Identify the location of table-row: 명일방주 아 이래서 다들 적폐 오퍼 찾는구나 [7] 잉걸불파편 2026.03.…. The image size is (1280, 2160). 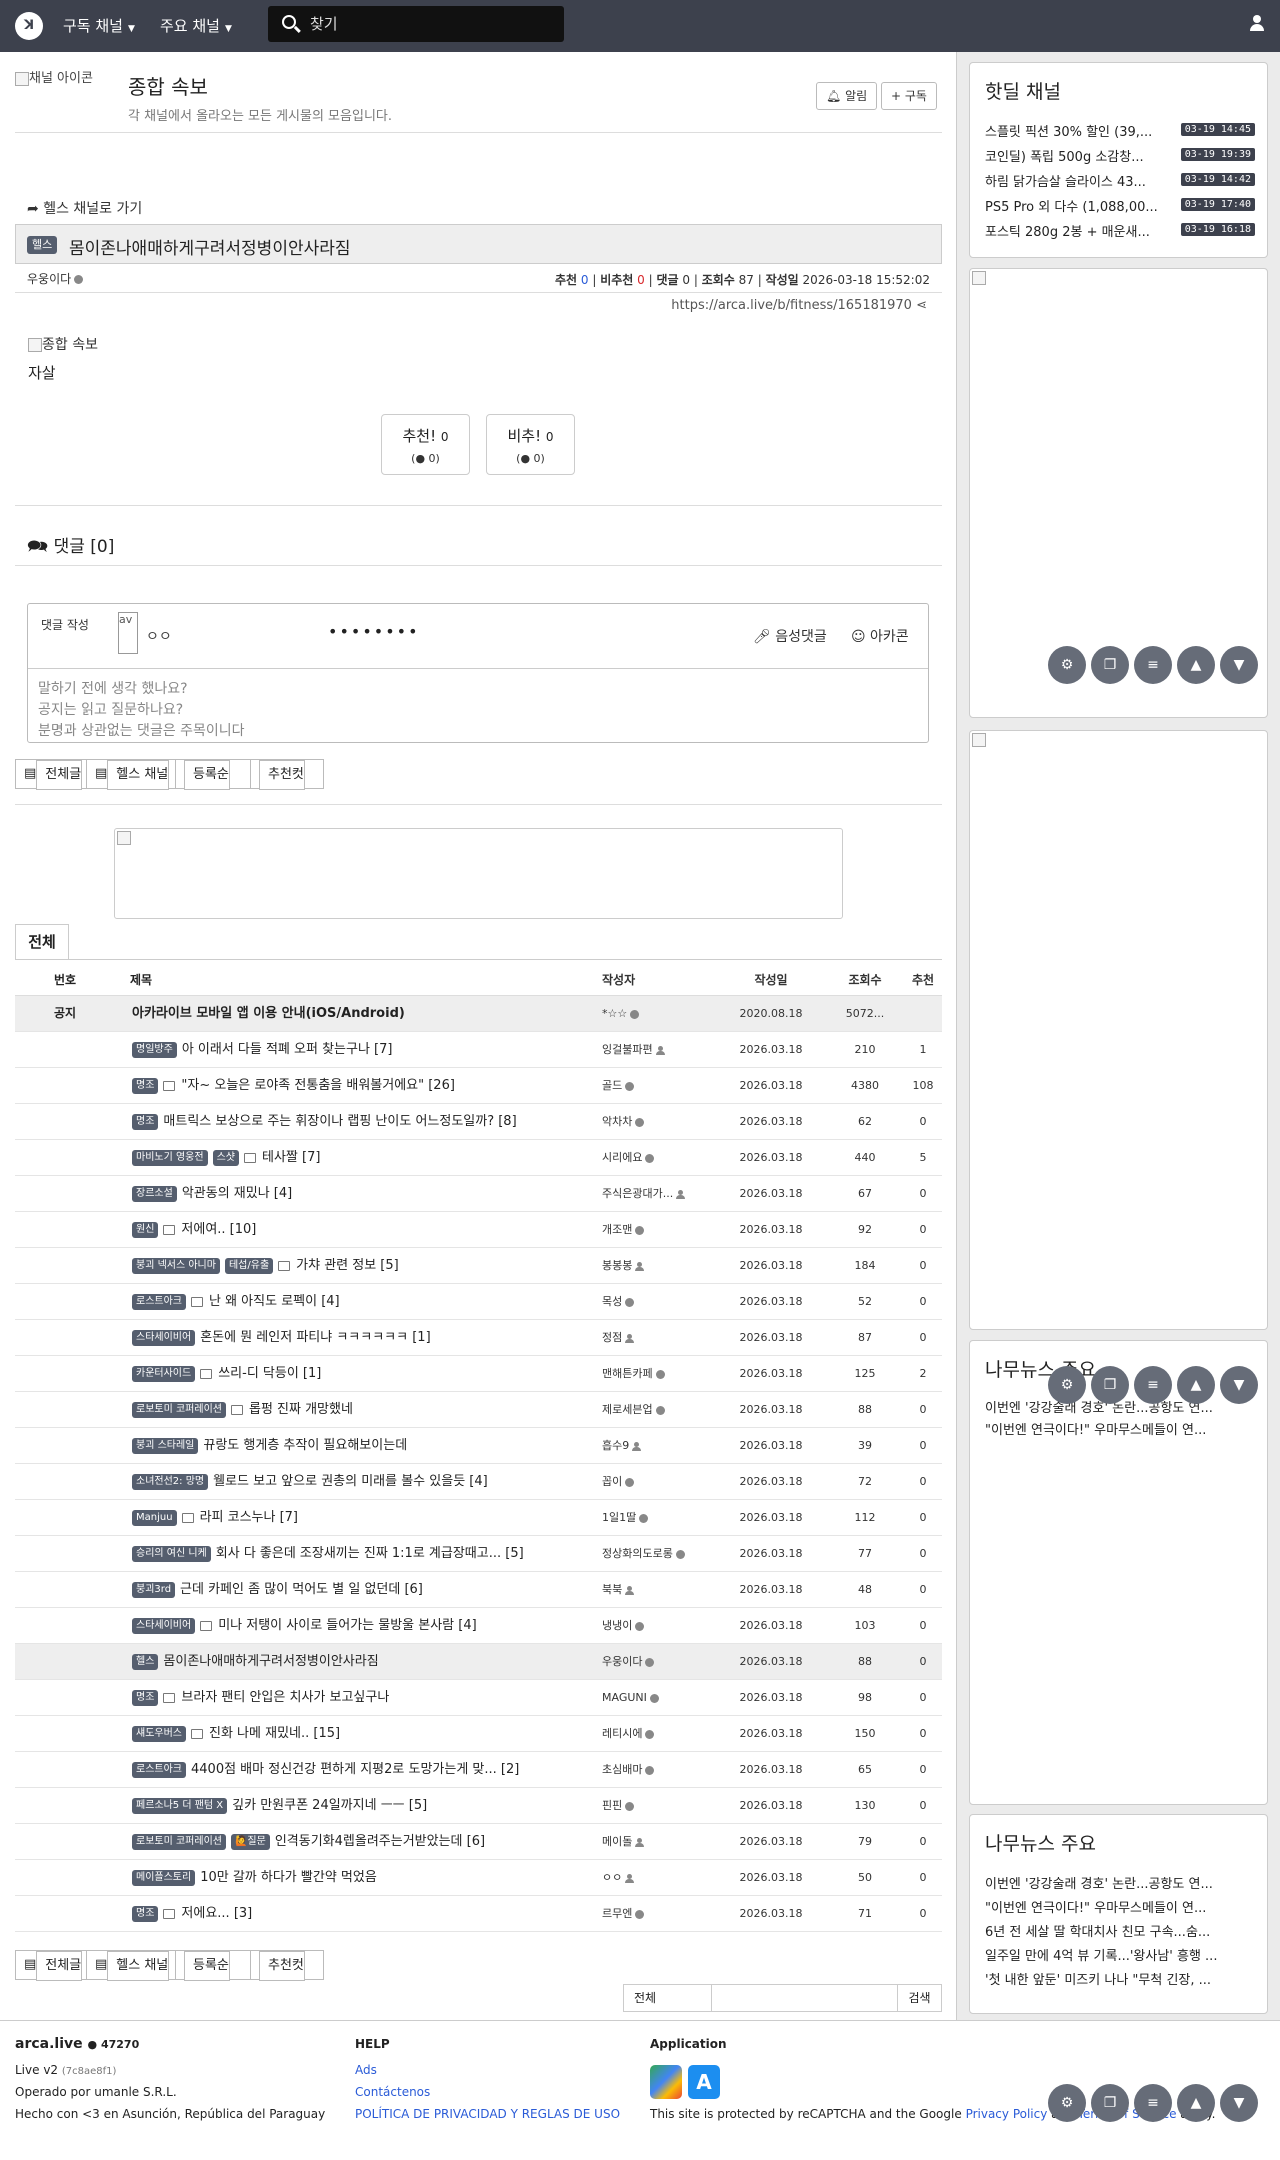
(478, 1050).